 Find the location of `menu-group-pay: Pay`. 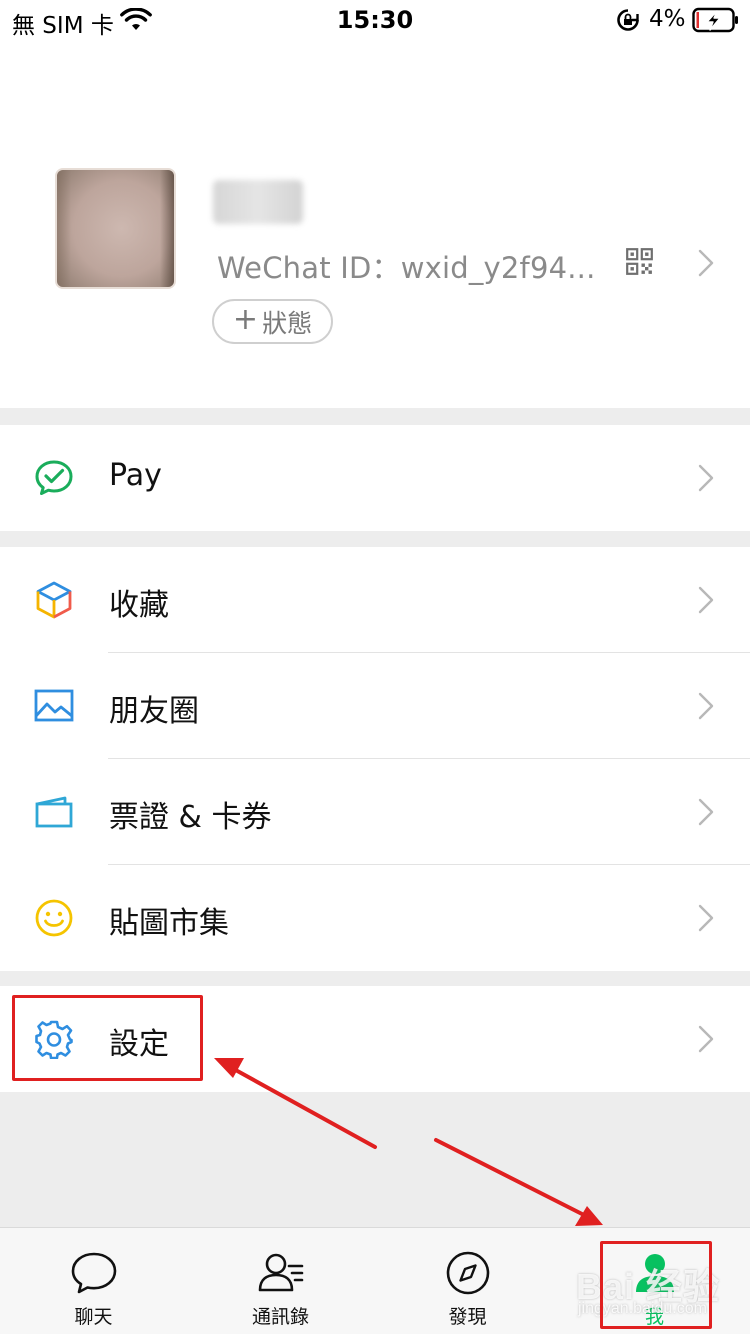

menu-group-pay: Pay is located at coordinates (375, 478).